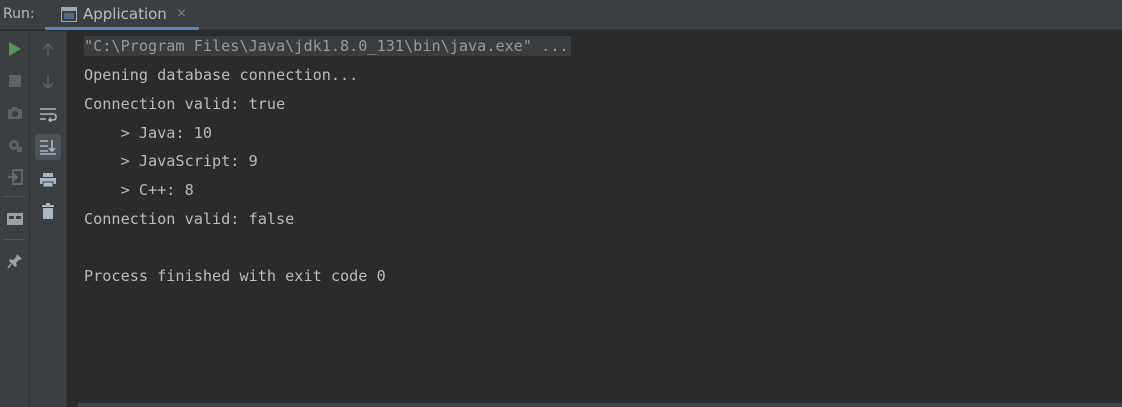 This screenshot has width=1122, height=407. What do you see at coordinates (15, 261) in the screenshot?
I see `pin-icon` at bounding box center [15, 261].